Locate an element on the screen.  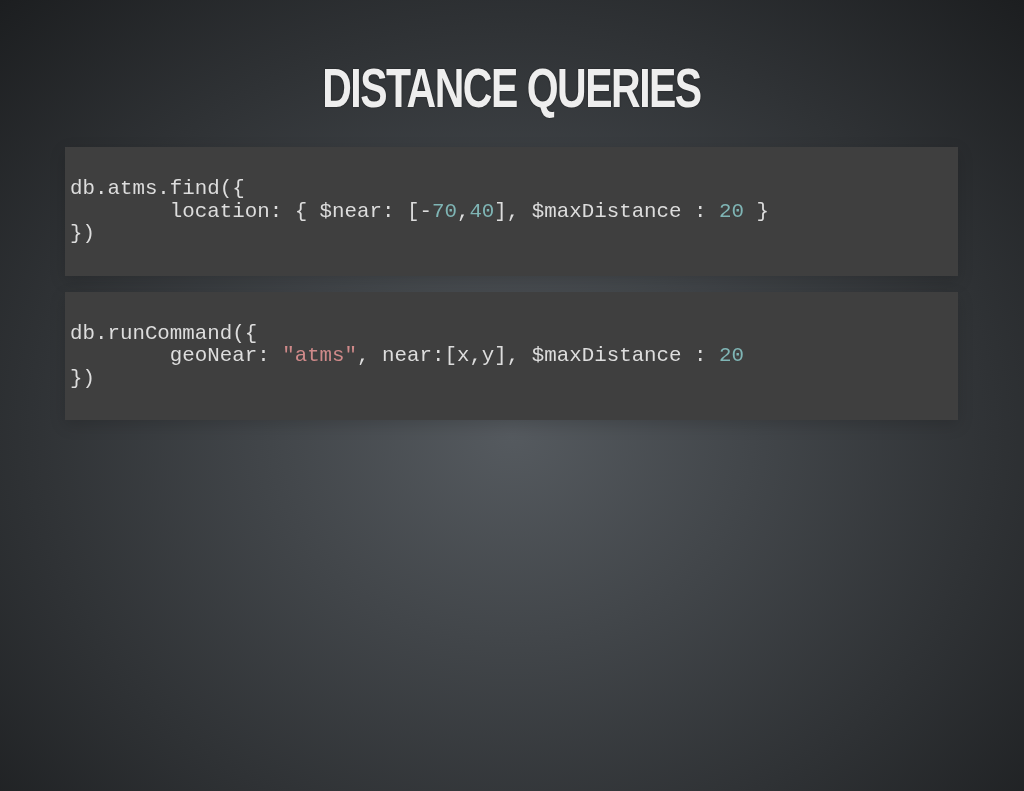
slide-title: DISTANCE QUERIES is located at coordinates (511, 88).